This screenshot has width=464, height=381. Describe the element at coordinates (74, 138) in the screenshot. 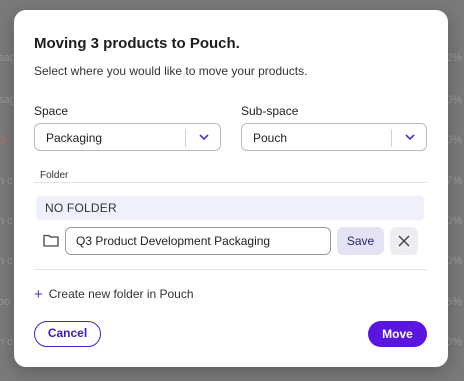

I see `space-select-value: Packaging` at that location.